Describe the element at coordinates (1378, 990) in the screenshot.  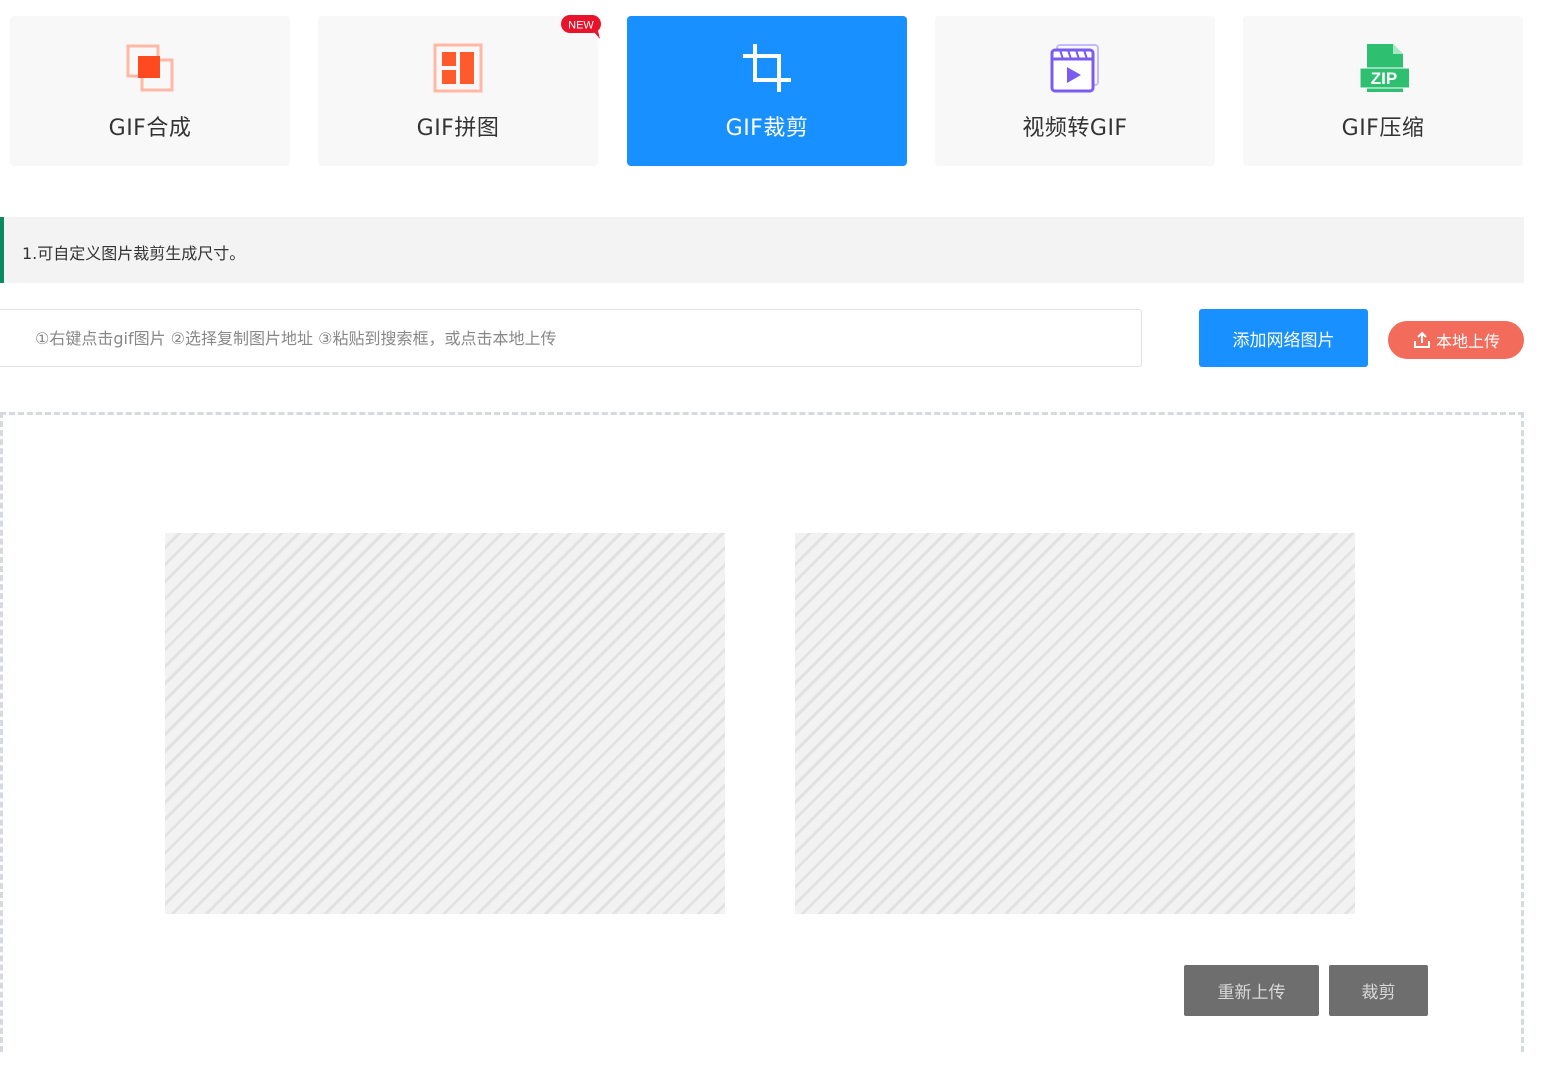
I see `crop-button: 裁剪` at that location.